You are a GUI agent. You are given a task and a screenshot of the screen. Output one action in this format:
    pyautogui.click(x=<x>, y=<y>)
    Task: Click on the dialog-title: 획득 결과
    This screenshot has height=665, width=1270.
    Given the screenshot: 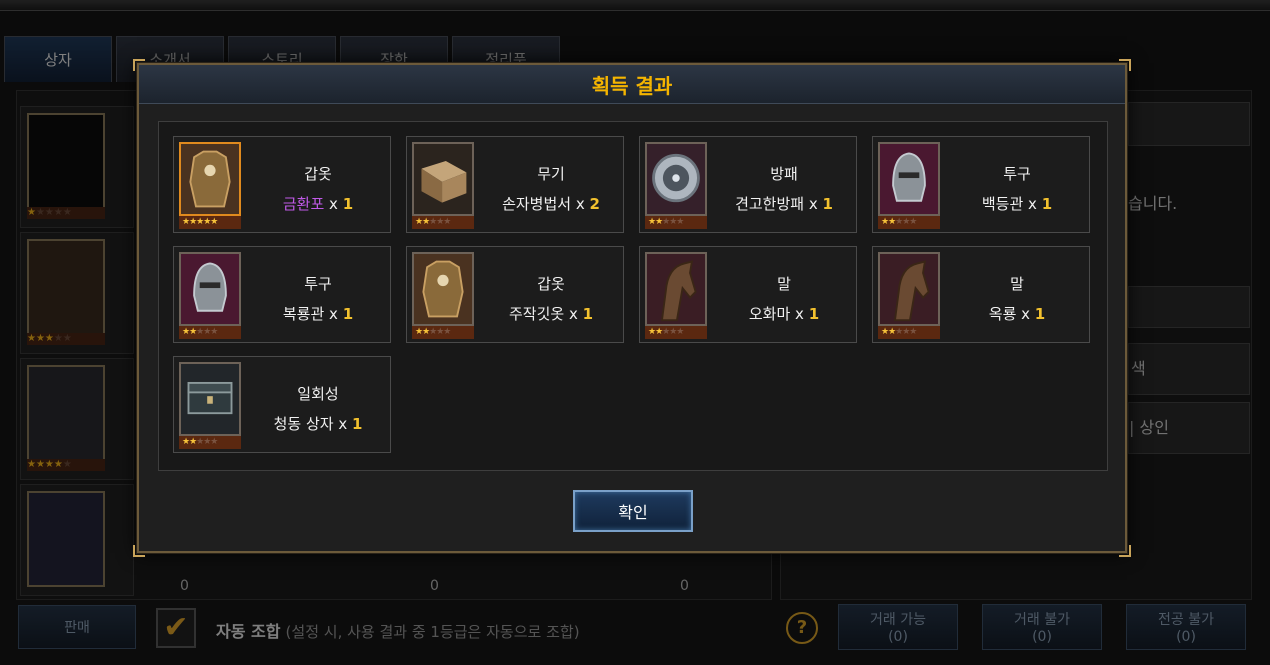 What is the action you would take?
    pyautogui.click(x=632, y=84)
    